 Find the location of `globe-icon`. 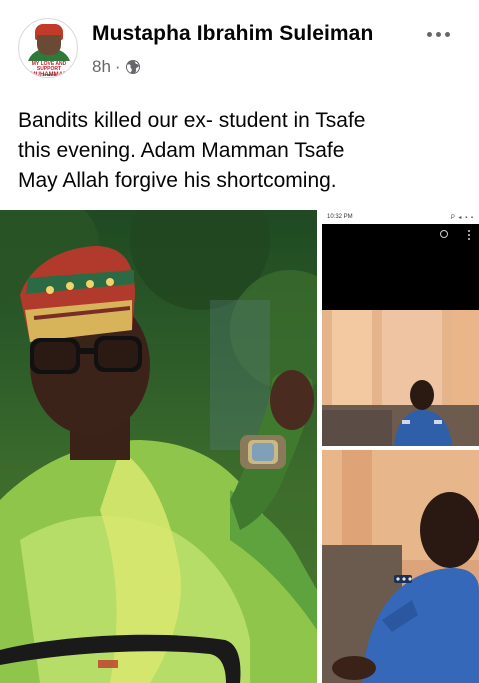

globe-icon is located at coordinates (133, 67).